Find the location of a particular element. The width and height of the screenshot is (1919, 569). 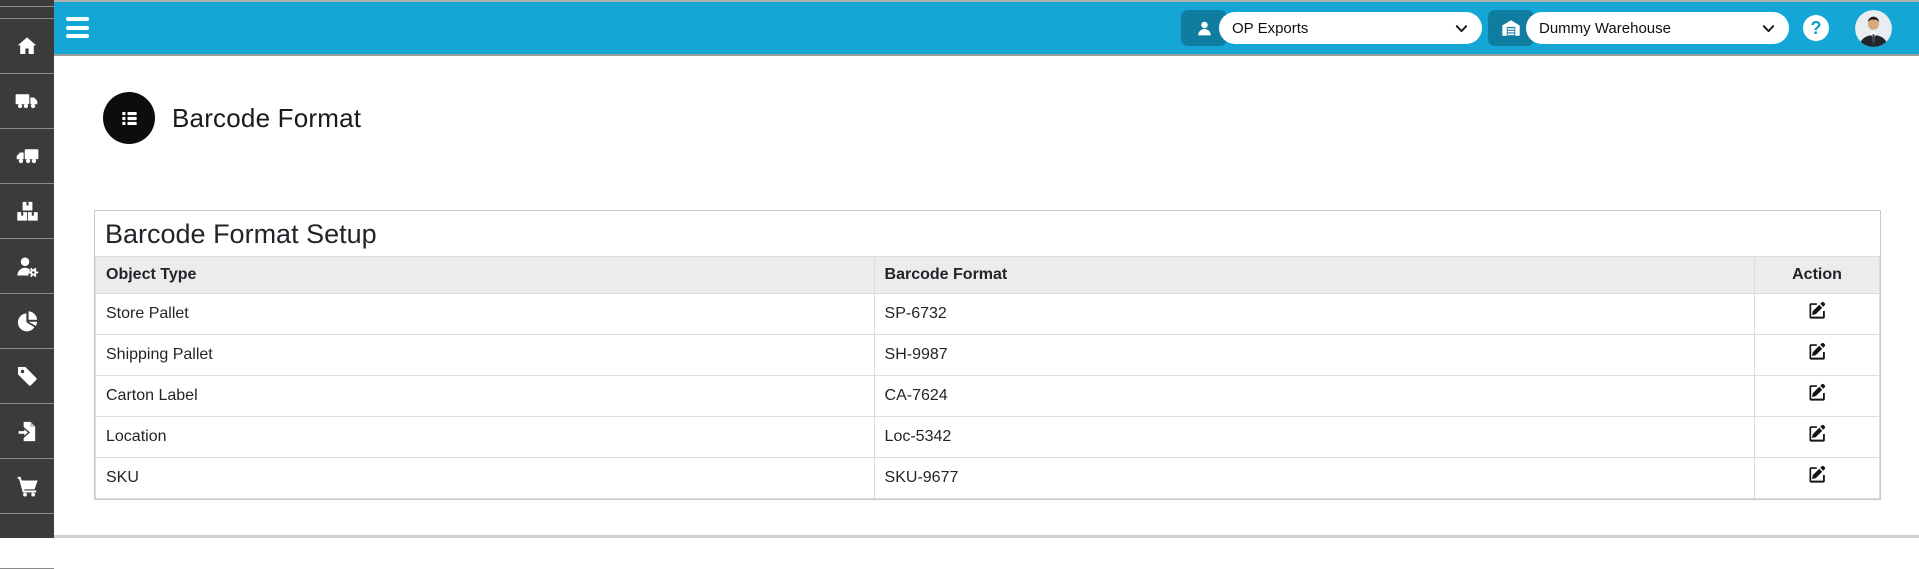

sidebar-item-truck-in is located at coordinates (27, 156).